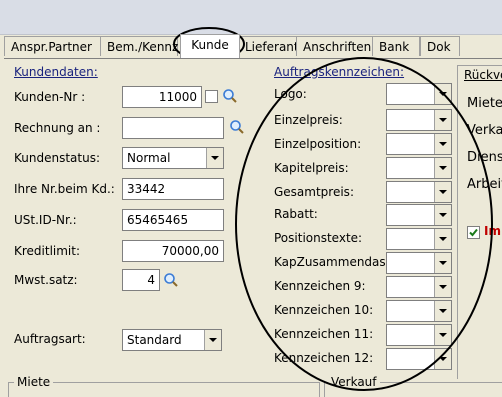 The height and width of the screenshot is (397, 502). What do you see at coordinates (154, 340) in the screenshot?
I see `auftragsart-value: Standard` at bounding box center [154, 340].